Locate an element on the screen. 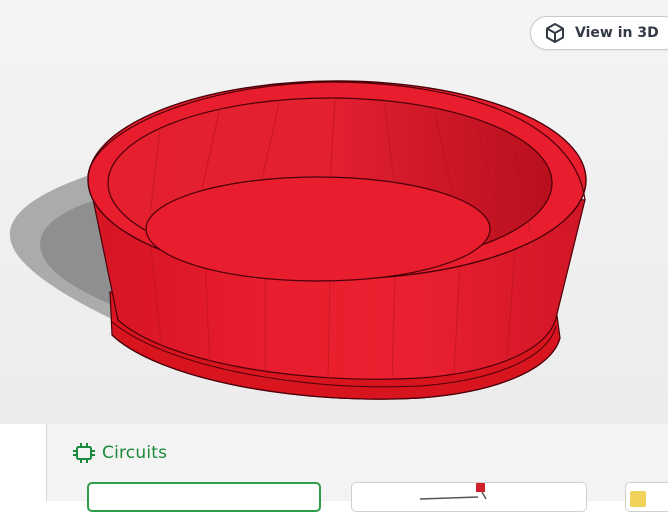 This screenshot has width=668, height=513. chip-icon is located at coordinates (84, 453).